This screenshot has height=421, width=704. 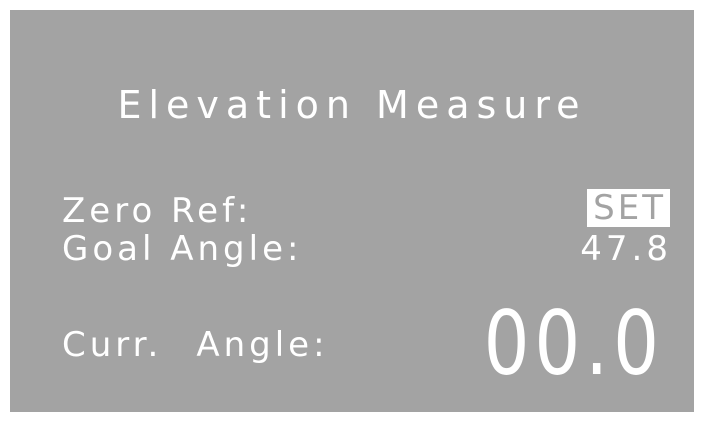 I want to click on screen-title: Elevation Measure, so click(x=352, y=105).